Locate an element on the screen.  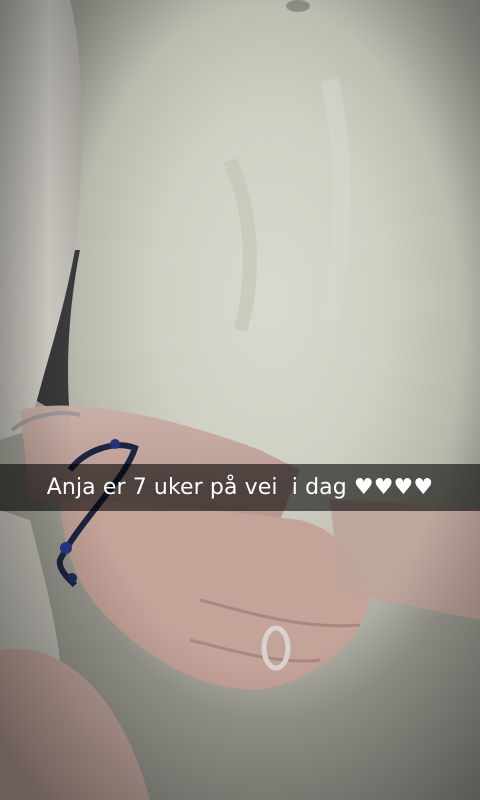
caption-text: Anja er 7 uker på vei i dag ♥♥♥♥ is located at coordinates (240, 487).